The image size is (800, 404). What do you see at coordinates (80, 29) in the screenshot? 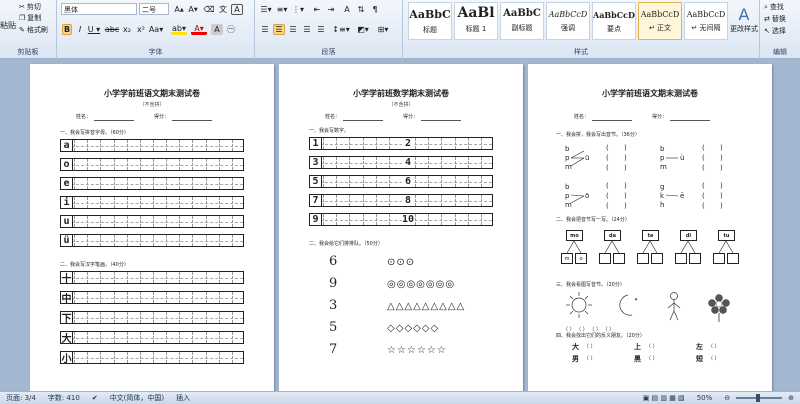
I see `italic-button: I` at bounding box center [80, 29].